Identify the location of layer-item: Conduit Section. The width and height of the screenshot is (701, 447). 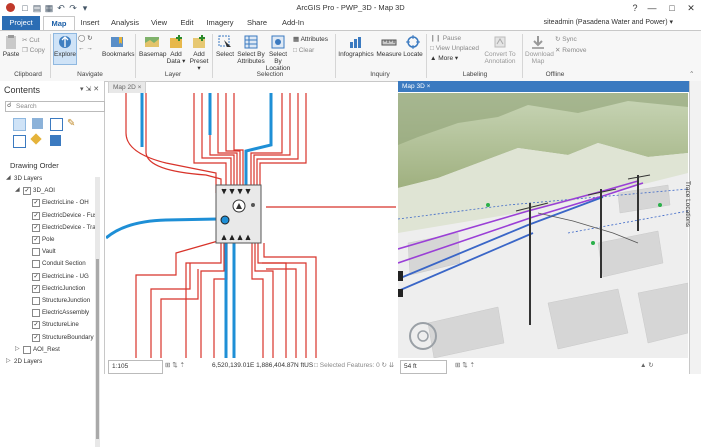
(50, 263).